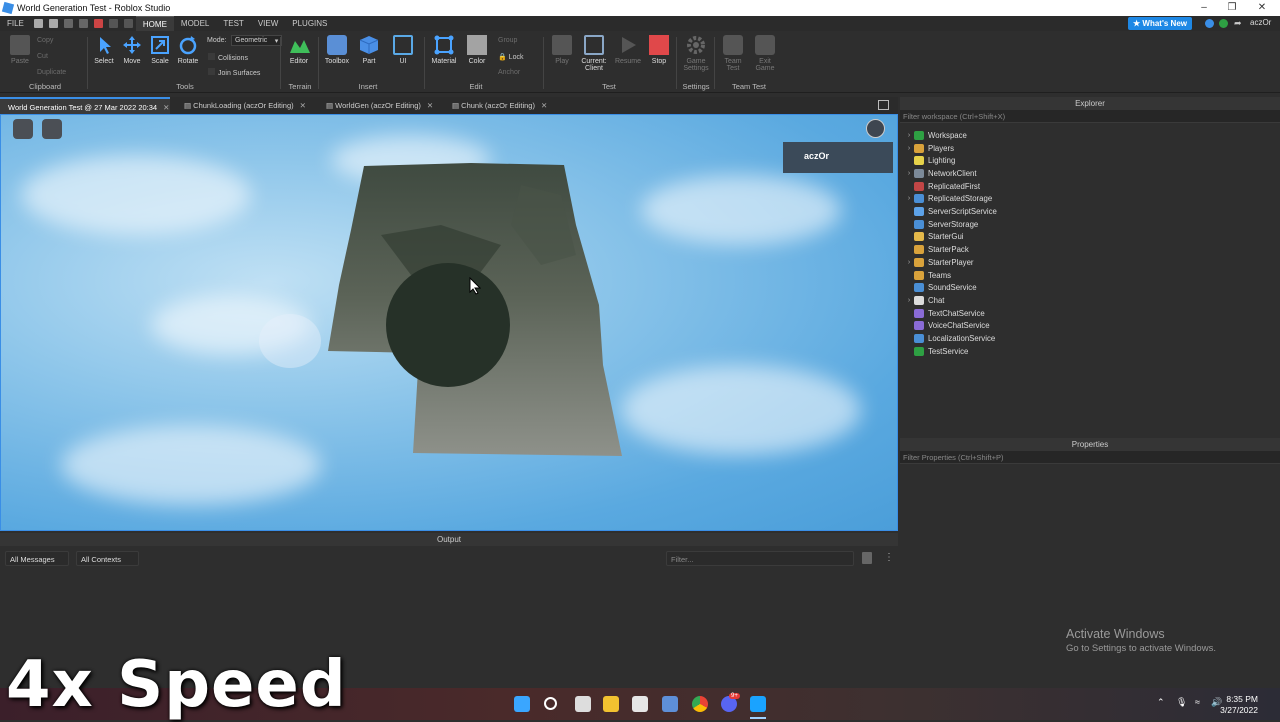 This screenshot has height=722, width=1280. I want to click on maximize-button: ❐, so click(1232, 8).